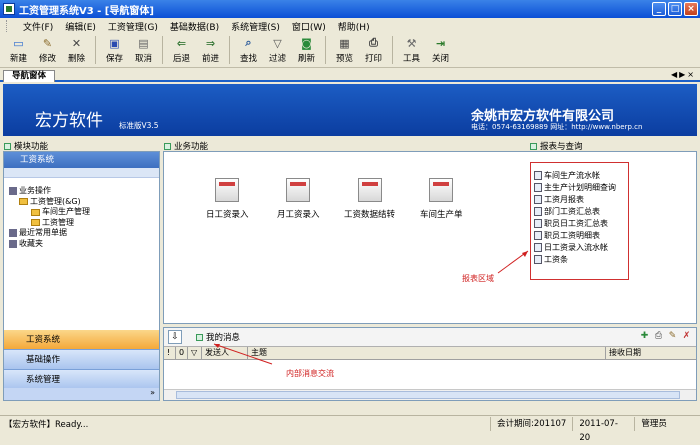 This screenshot has height=445, width=700. I want to click on refresh-button: ◙ 刷新, so click(306, 50).